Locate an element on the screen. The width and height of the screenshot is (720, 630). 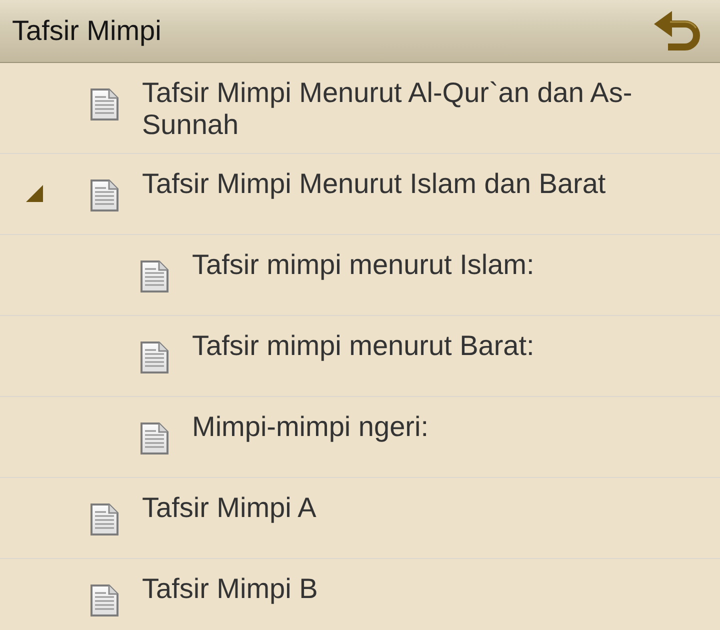
list-item: Tafsir Mimpi B is located at coordinates (360, 594).